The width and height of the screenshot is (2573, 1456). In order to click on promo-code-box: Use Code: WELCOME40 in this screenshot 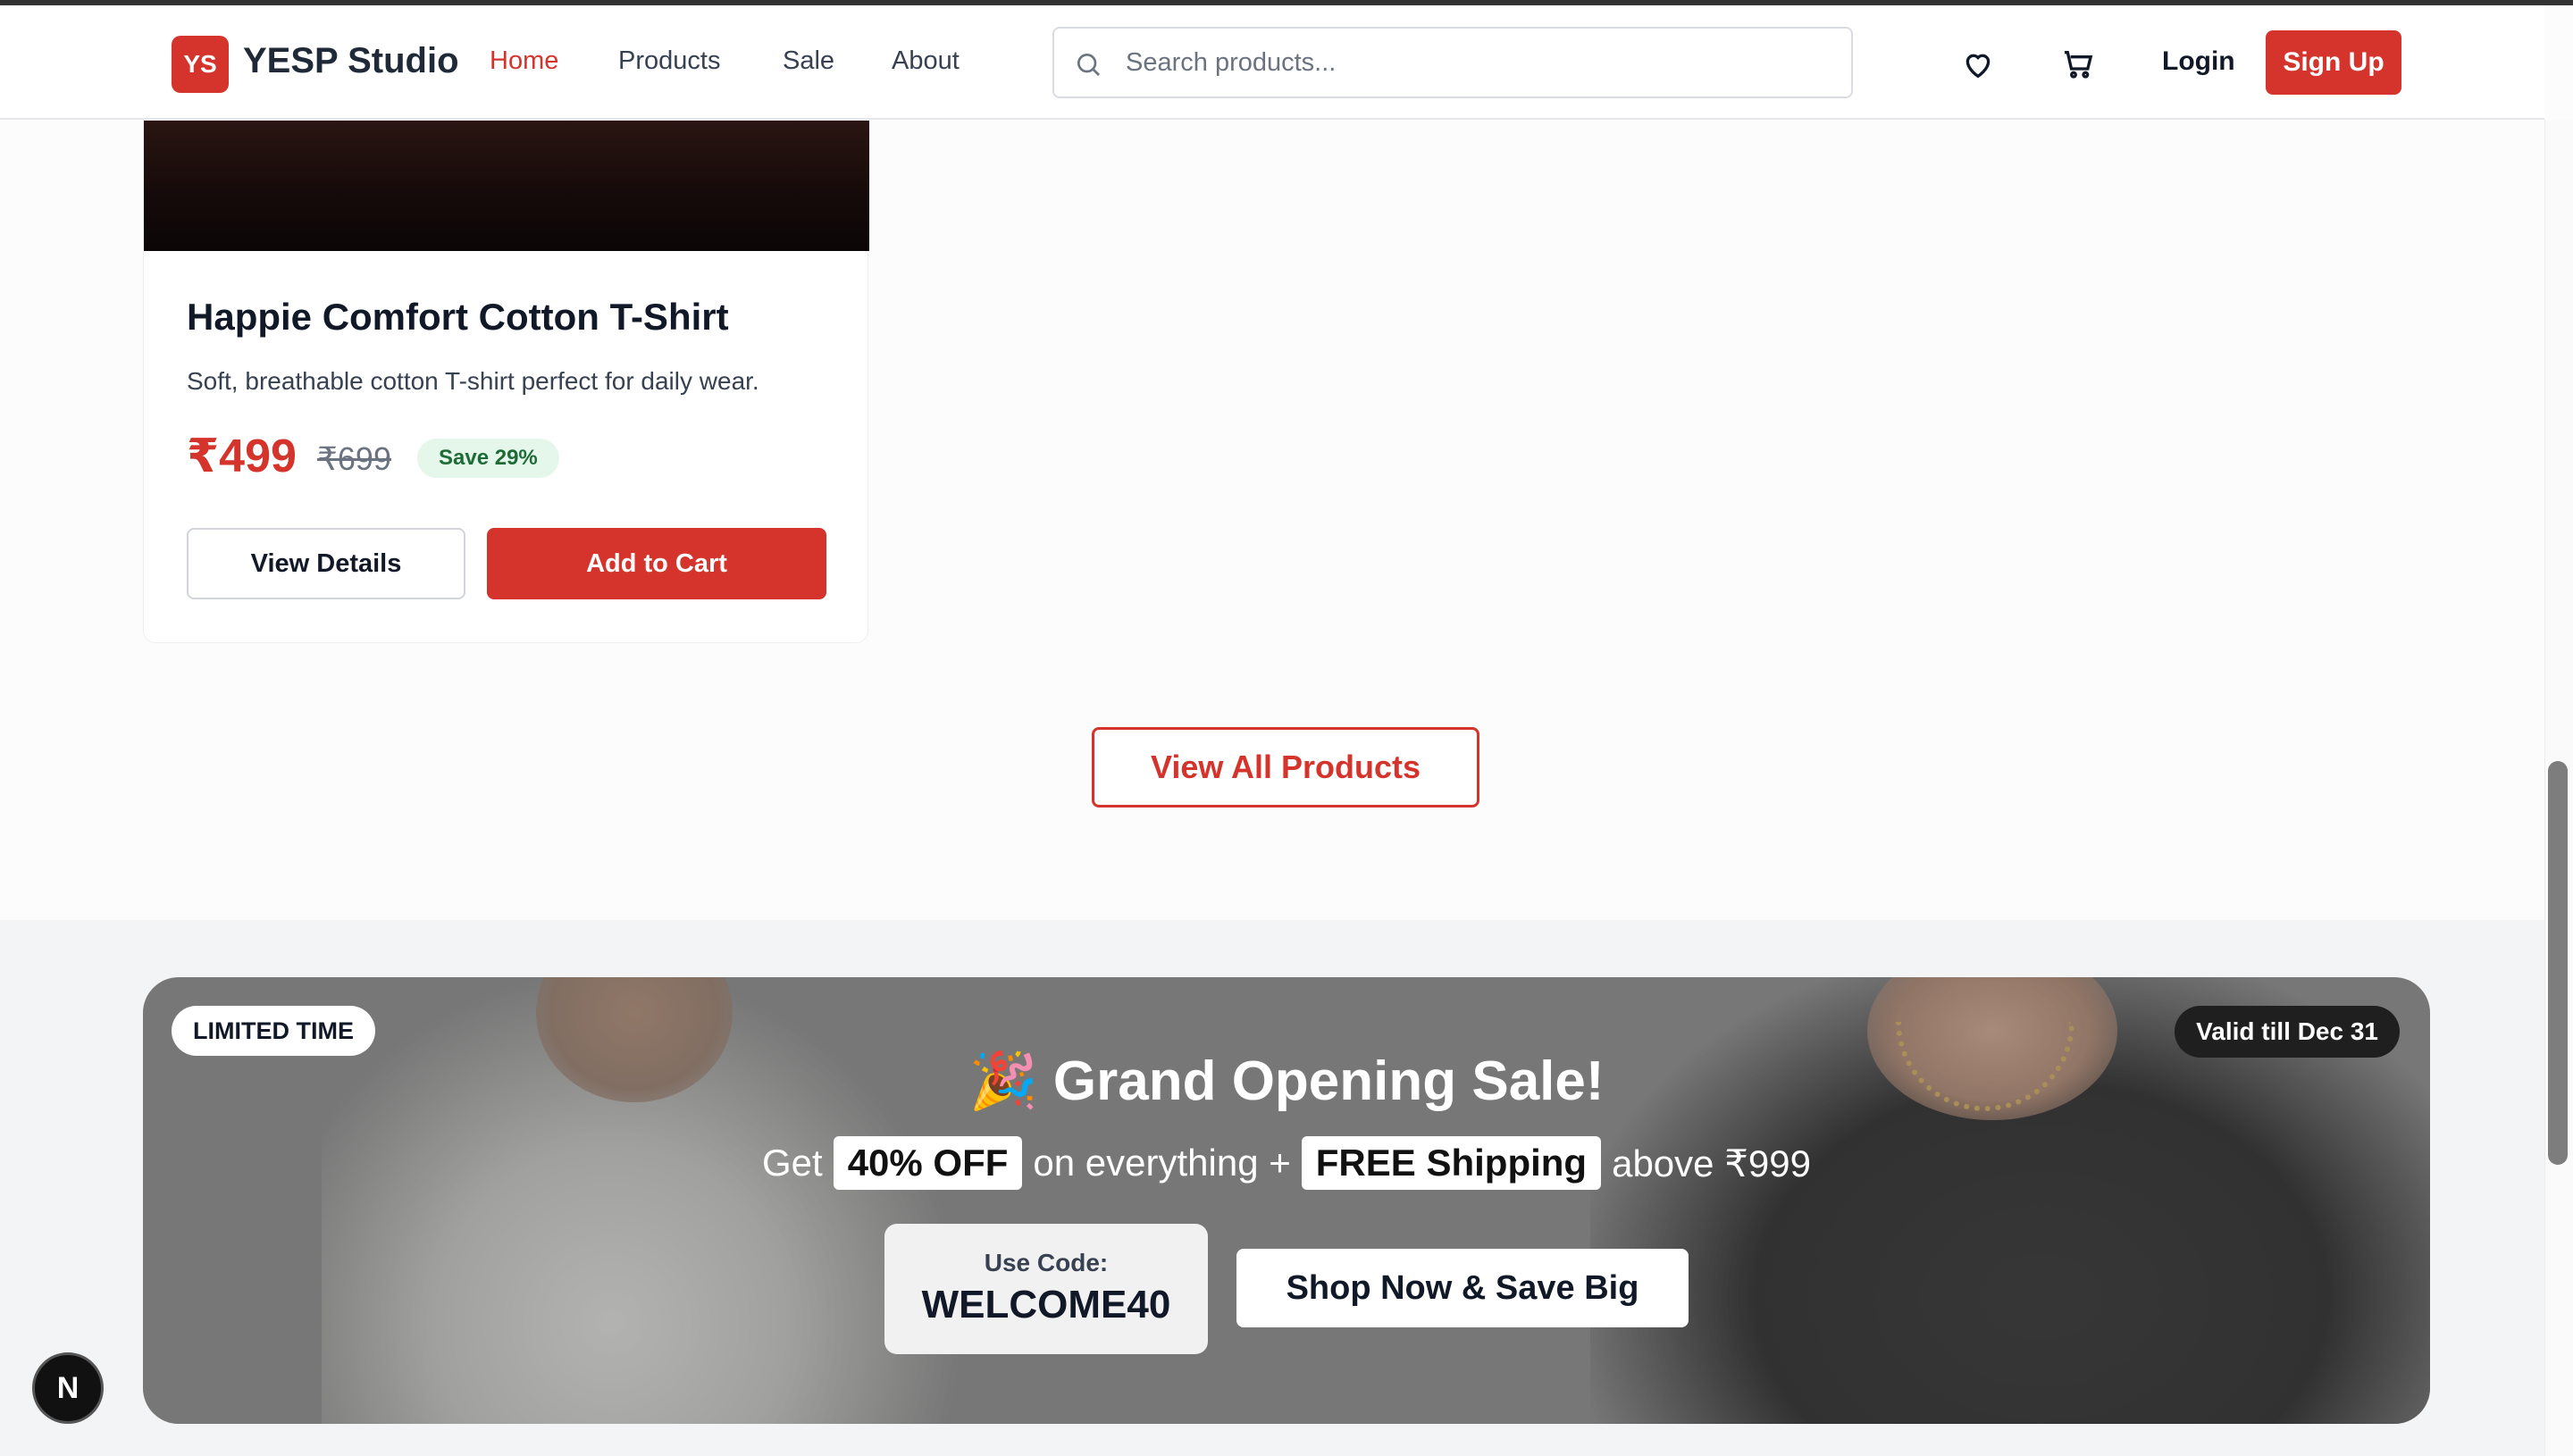, I will do `click(1046, 1289)`.